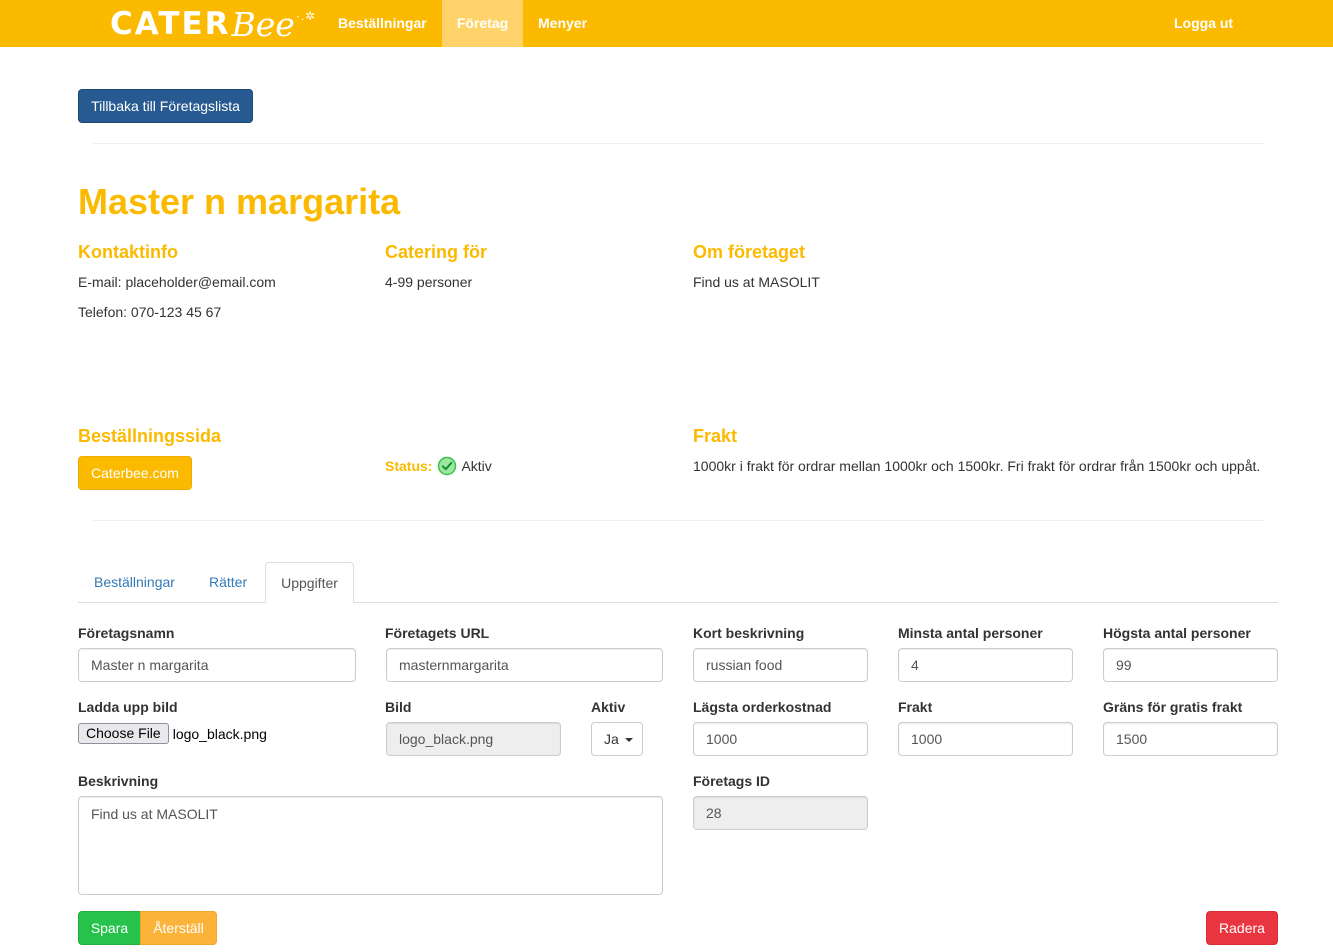 This screenshot has height=952, width=1333. Describe the element at coordinates (970, 633) in the screenshot. I see `min-persons-label: Minsta antal personer` at that location.